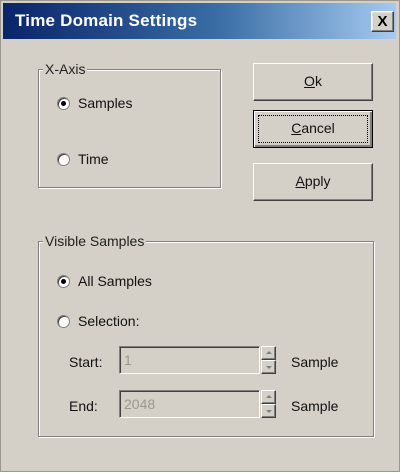 The width and height of the screenshot is (403, 474). Describe the element at coordinates (315, 362) in the screenshot. I see `start-unit-label: Sample` at that location.